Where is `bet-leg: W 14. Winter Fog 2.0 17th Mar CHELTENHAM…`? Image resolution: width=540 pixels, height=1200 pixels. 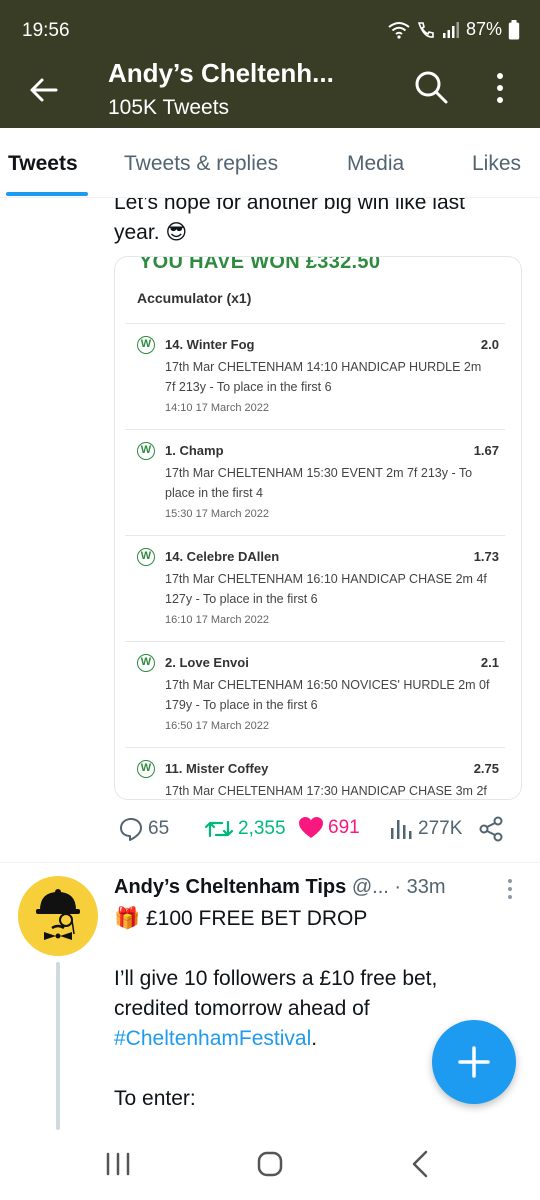 bet-leg: W 14. Winter Fog 2.0 17th Mar CHELTENHAM… is located at coordinates (315, 376).